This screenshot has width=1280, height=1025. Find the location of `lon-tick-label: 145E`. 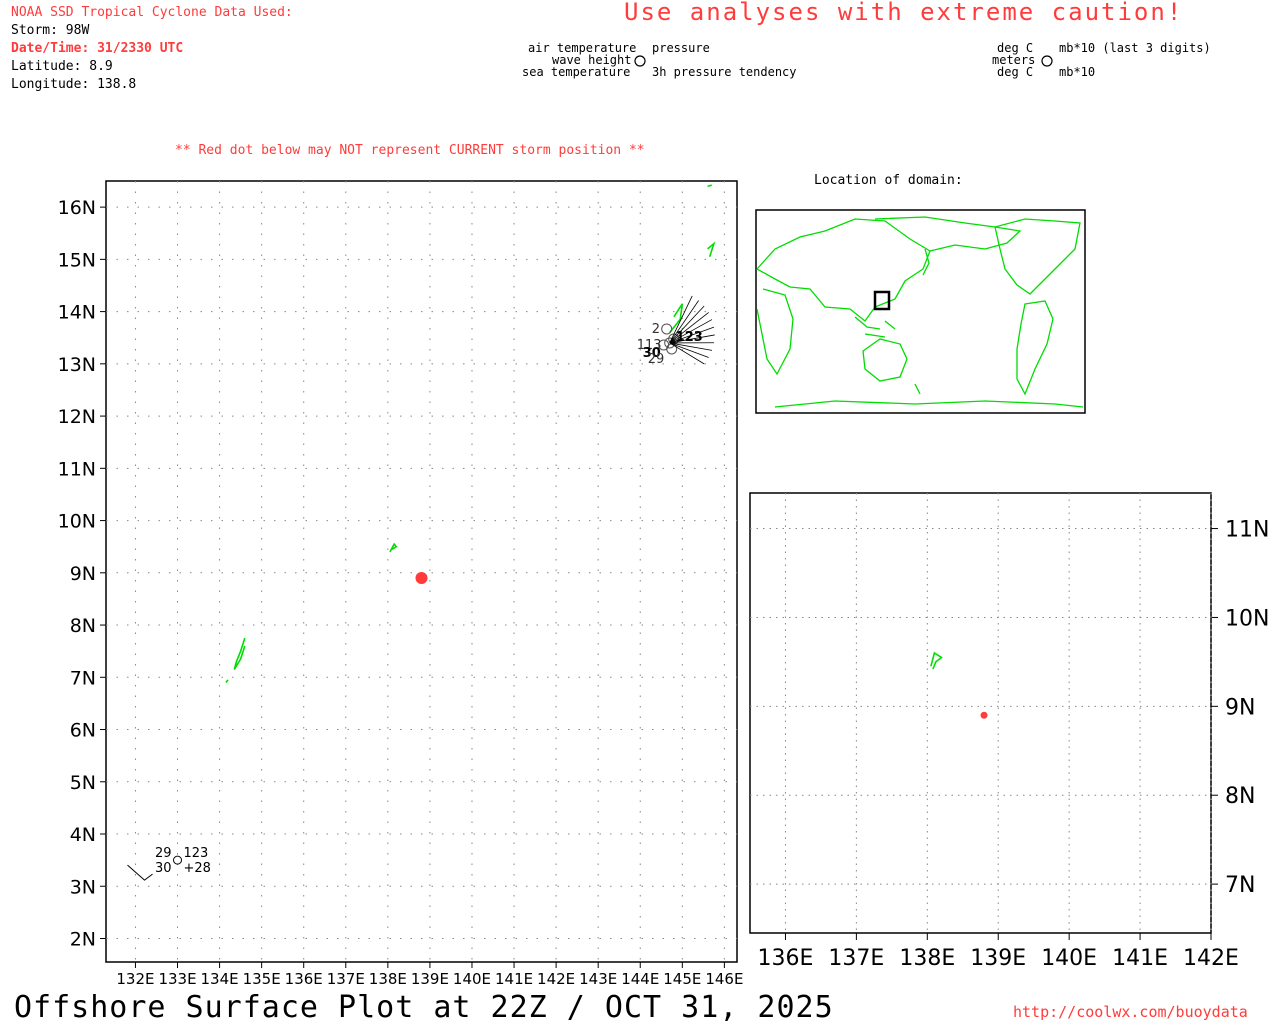

lon-tick-label: 145E is located at coordinates (682, 979).